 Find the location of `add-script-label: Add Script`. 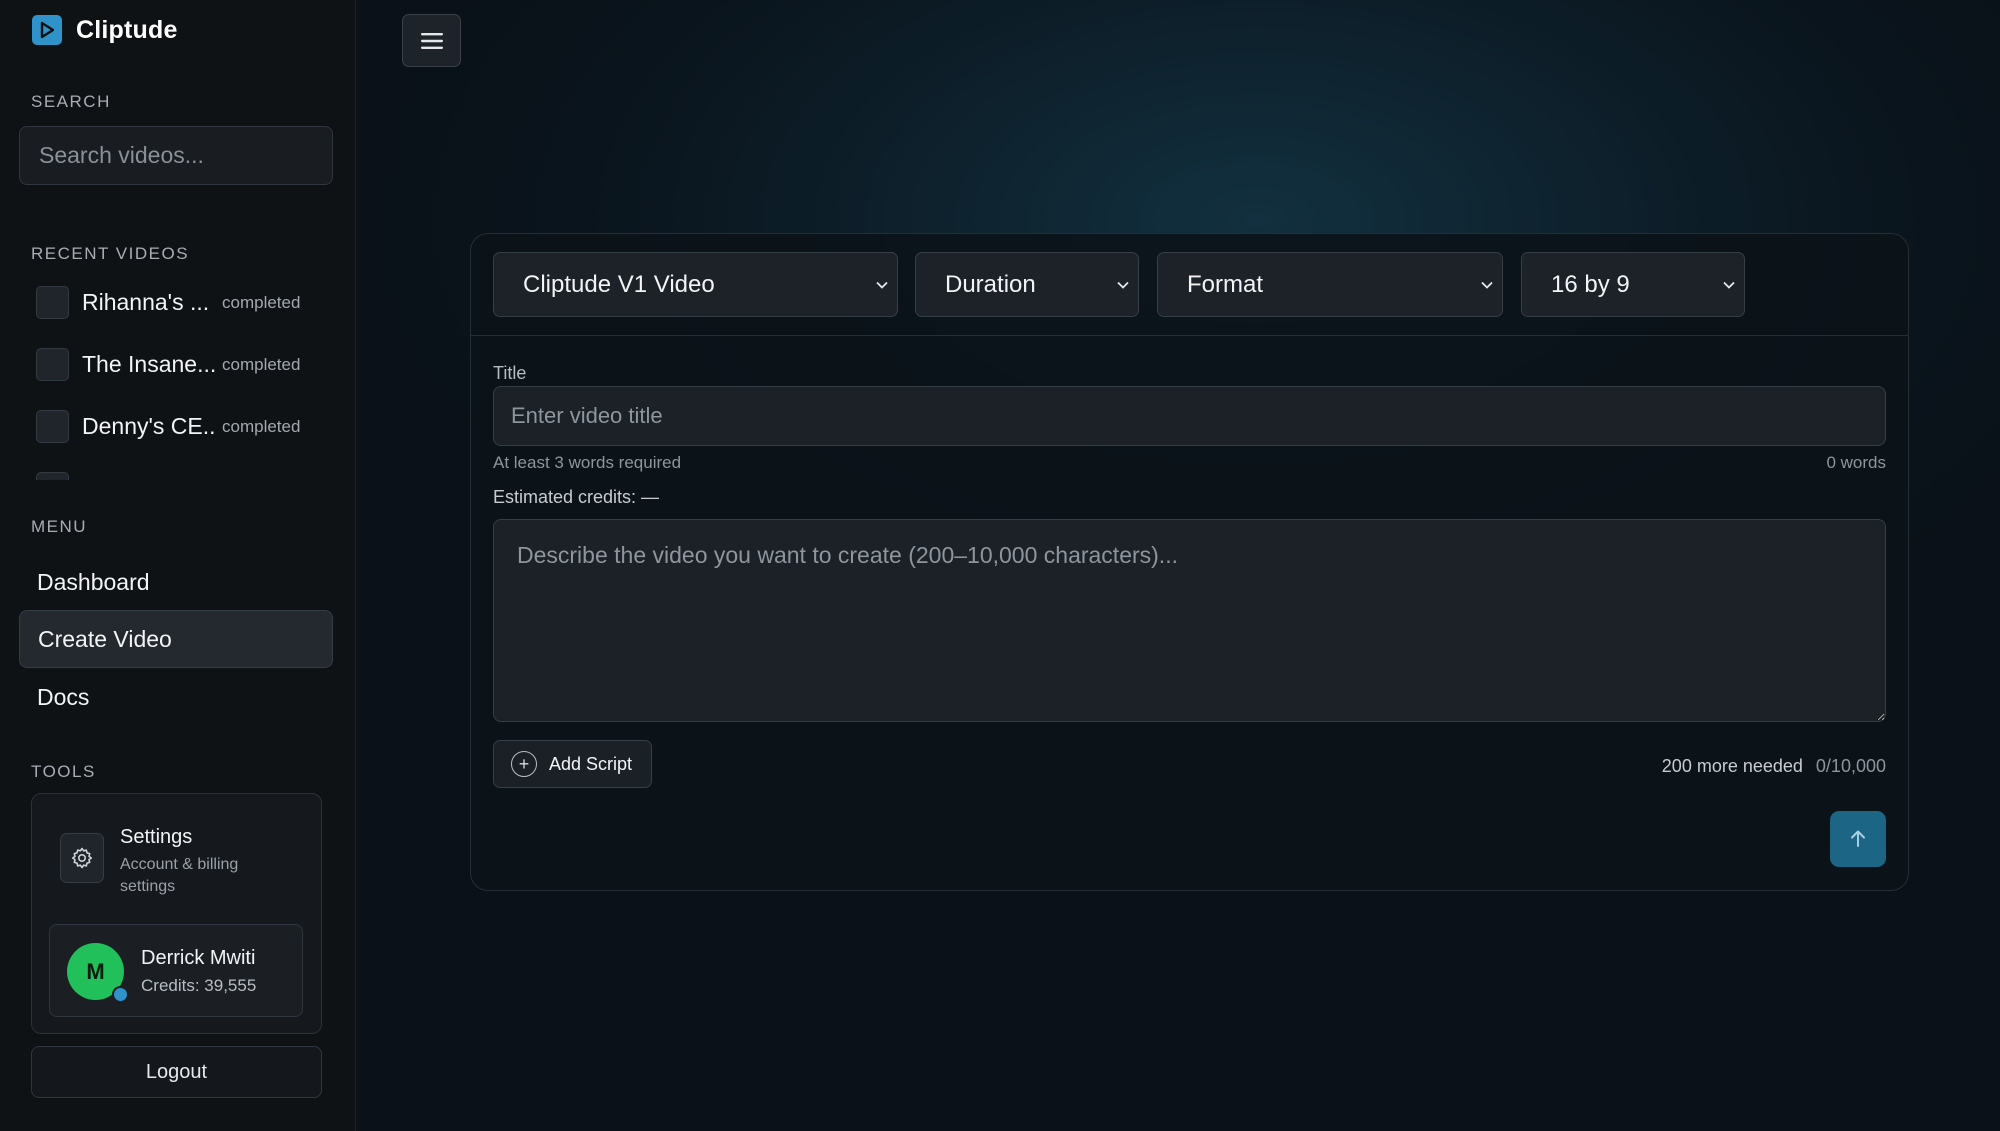

add-script-label: Add Script is located at coordinates (591, 763).